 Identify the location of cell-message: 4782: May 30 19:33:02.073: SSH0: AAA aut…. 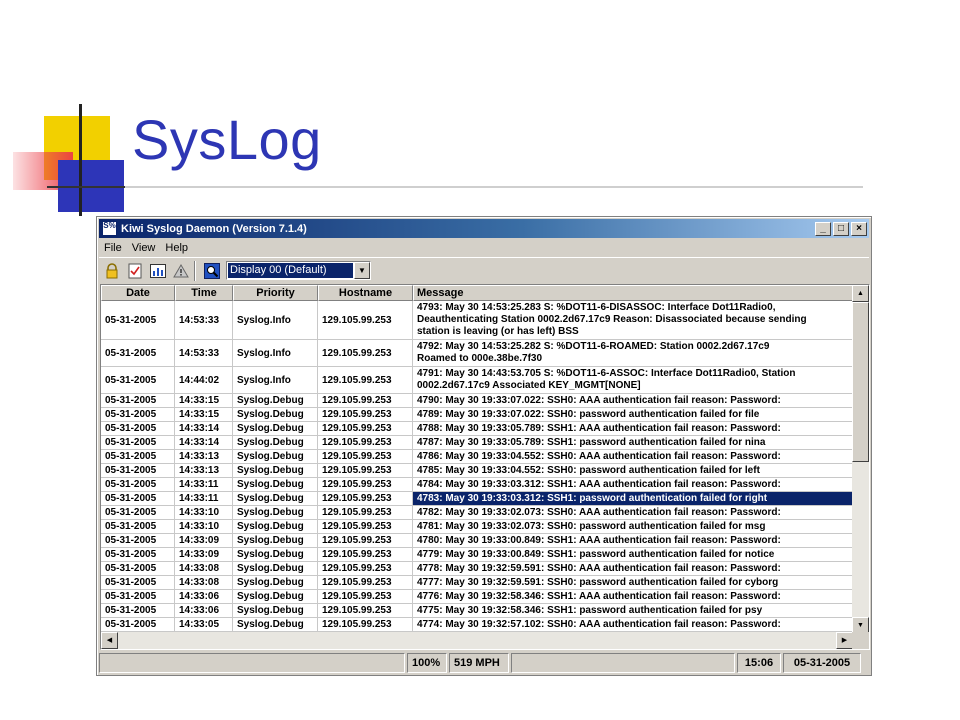
(633, 512).